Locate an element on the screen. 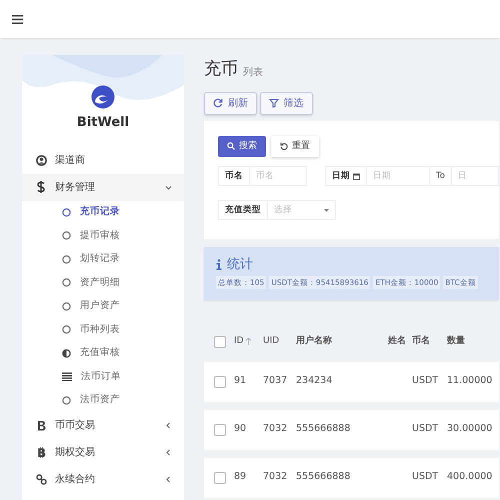  column-header: 数量 is located at coordinates (456, 341).